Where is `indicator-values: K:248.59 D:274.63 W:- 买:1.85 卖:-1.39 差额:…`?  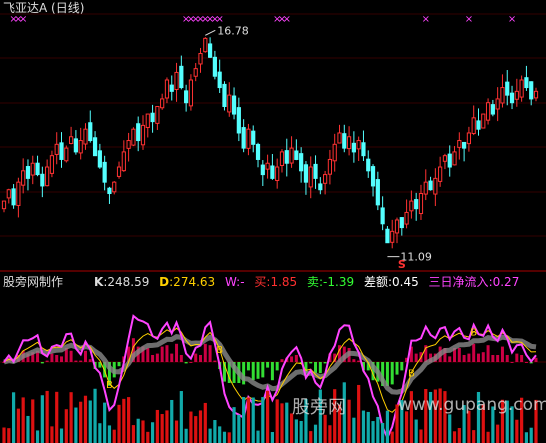 indicator-values: K:248.59 D:274.63 W:- 买:1.85 卖:-1.39 差额:… is located at coordinates (309, 282).